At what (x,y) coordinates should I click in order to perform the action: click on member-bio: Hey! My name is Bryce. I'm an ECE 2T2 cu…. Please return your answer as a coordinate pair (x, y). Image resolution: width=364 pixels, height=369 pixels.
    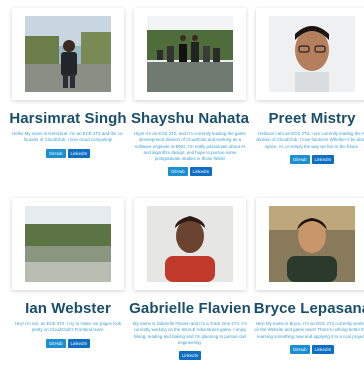
    Looking at the image, I should click on (309, 330).